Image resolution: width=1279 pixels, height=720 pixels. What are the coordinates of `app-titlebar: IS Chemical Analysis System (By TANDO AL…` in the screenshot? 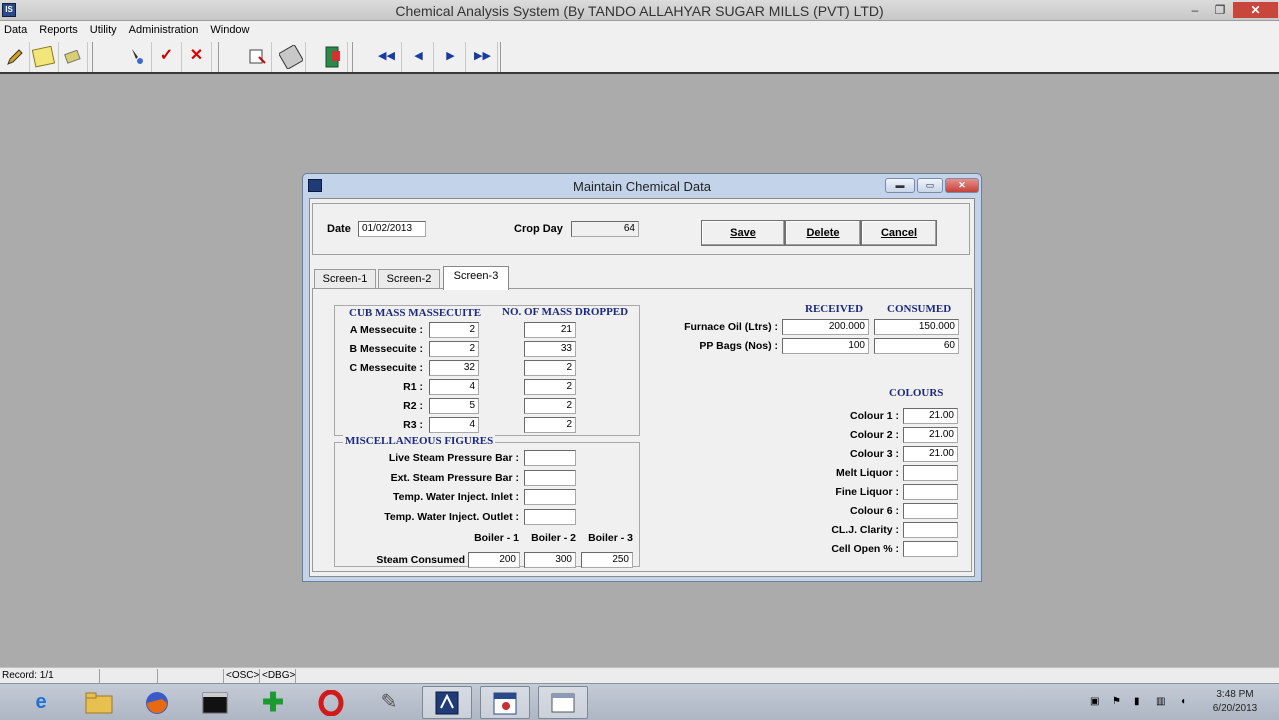 It's located at (639, 10).